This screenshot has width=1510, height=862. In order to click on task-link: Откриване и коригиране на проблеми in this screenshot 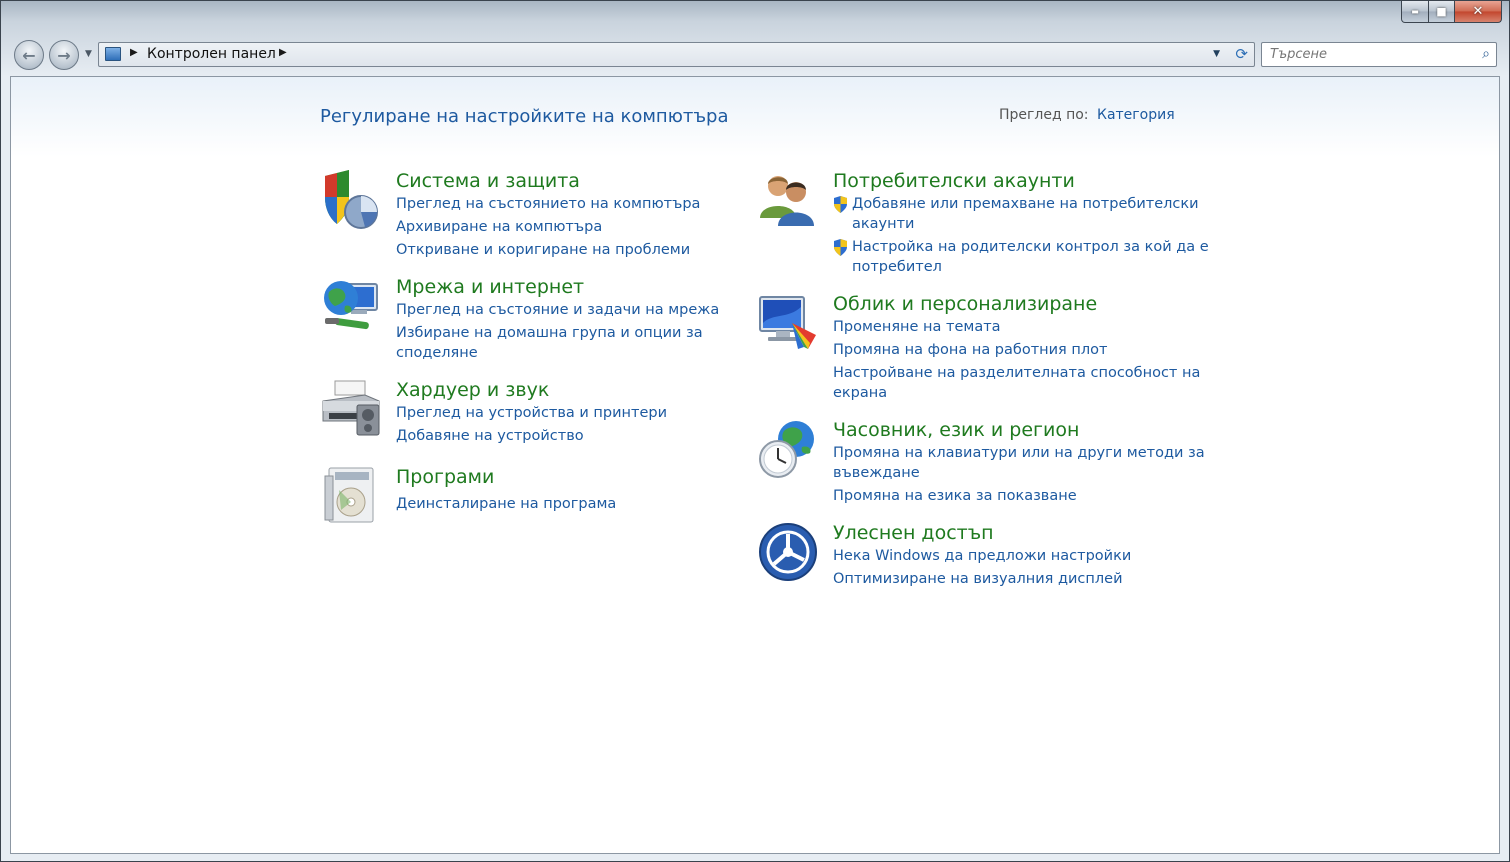, I will do `click(543, 250)`.